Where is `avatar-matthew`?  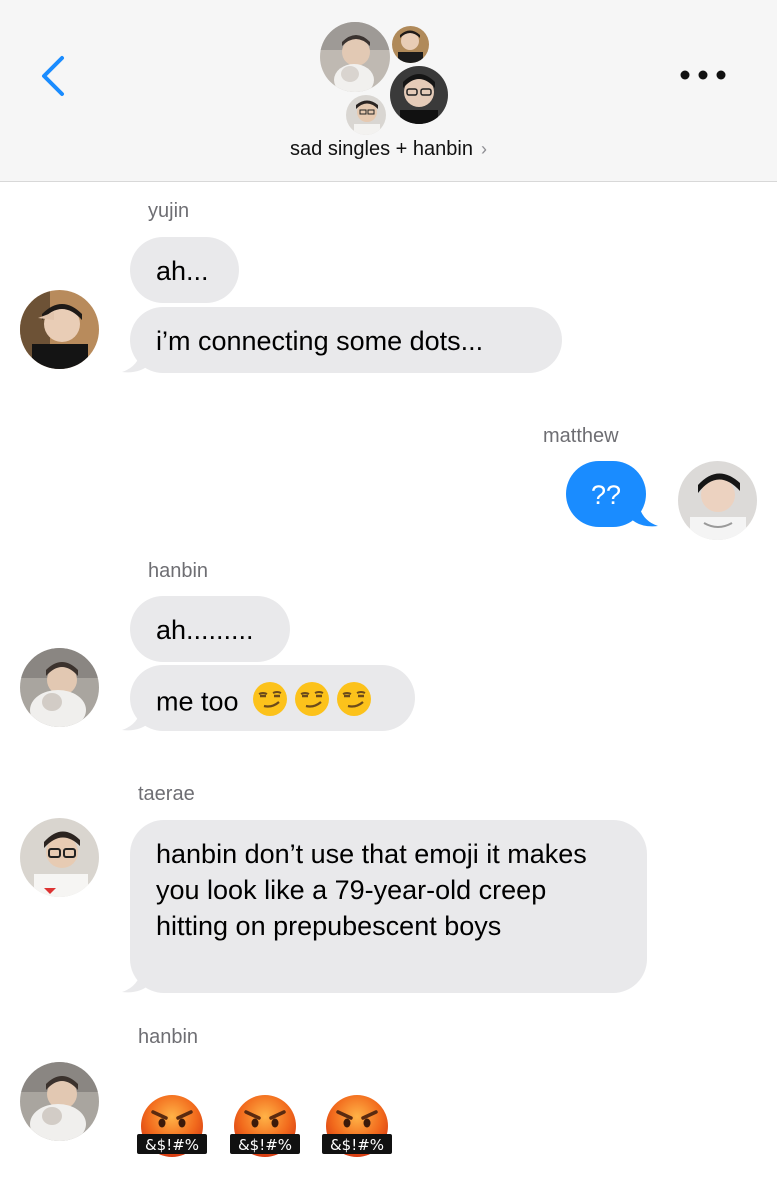
avatar-matthew is located at coordinates (717, 500).